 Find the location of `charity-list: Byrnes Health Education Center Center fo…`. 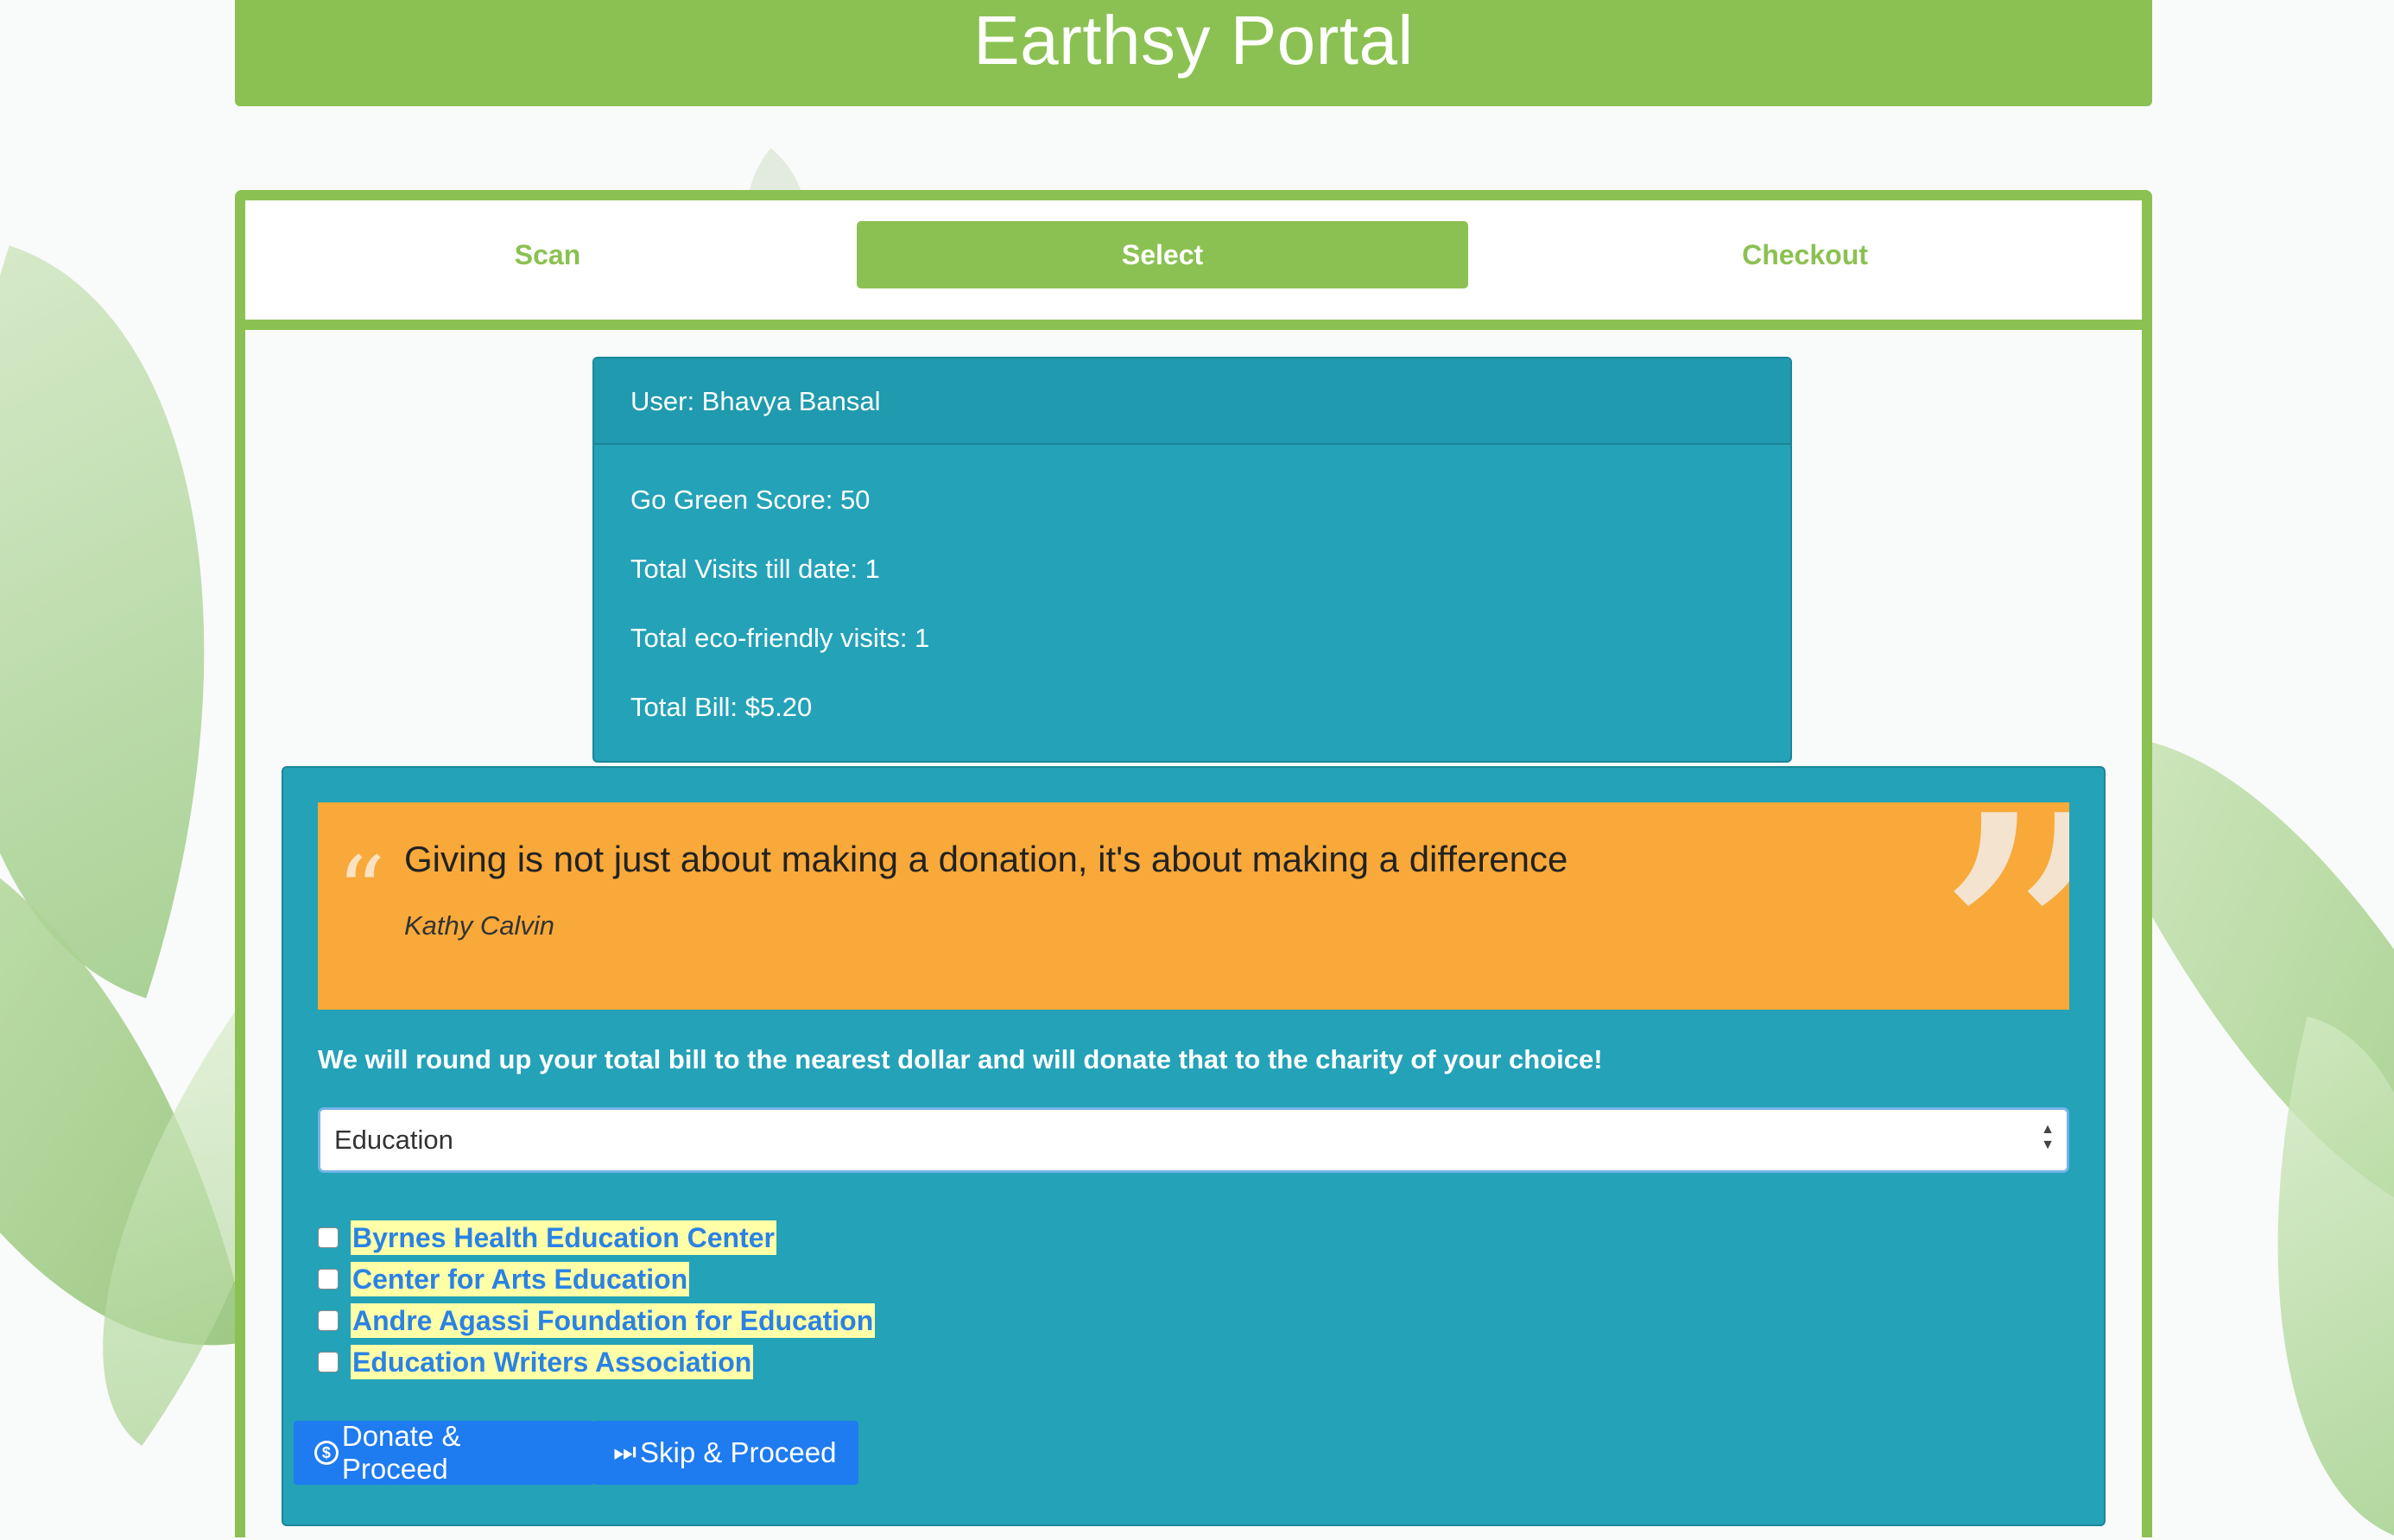

charity-list: Byrnes Health Education Center Center fo… is located at coordinates (597, 1300).